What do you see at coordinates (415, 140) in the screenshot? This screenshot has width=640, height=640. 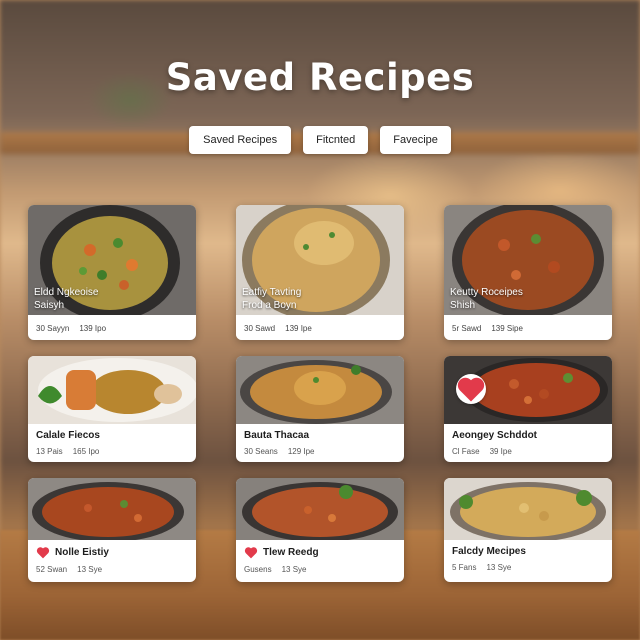 I see `tab-favecipe: Favecipe` at bounding box center [415, 140].